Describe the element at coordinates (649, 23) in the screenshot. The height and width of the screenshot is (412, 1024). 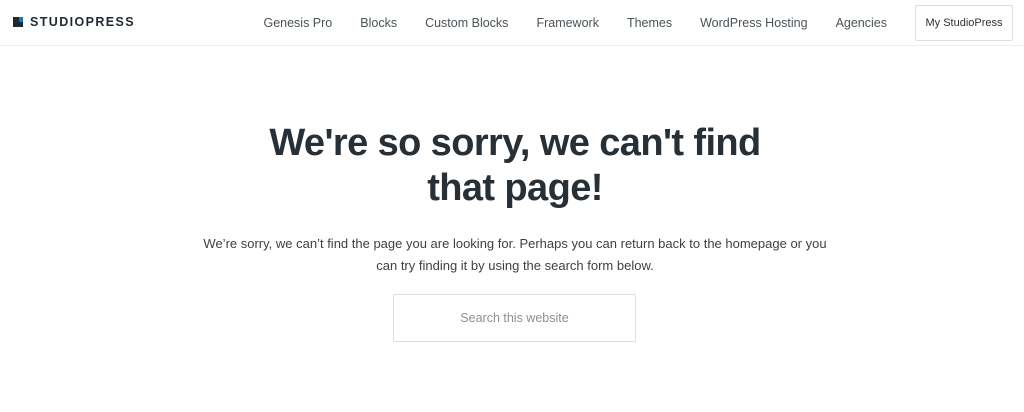
I see `nav-item-themes: Themes` at that location.